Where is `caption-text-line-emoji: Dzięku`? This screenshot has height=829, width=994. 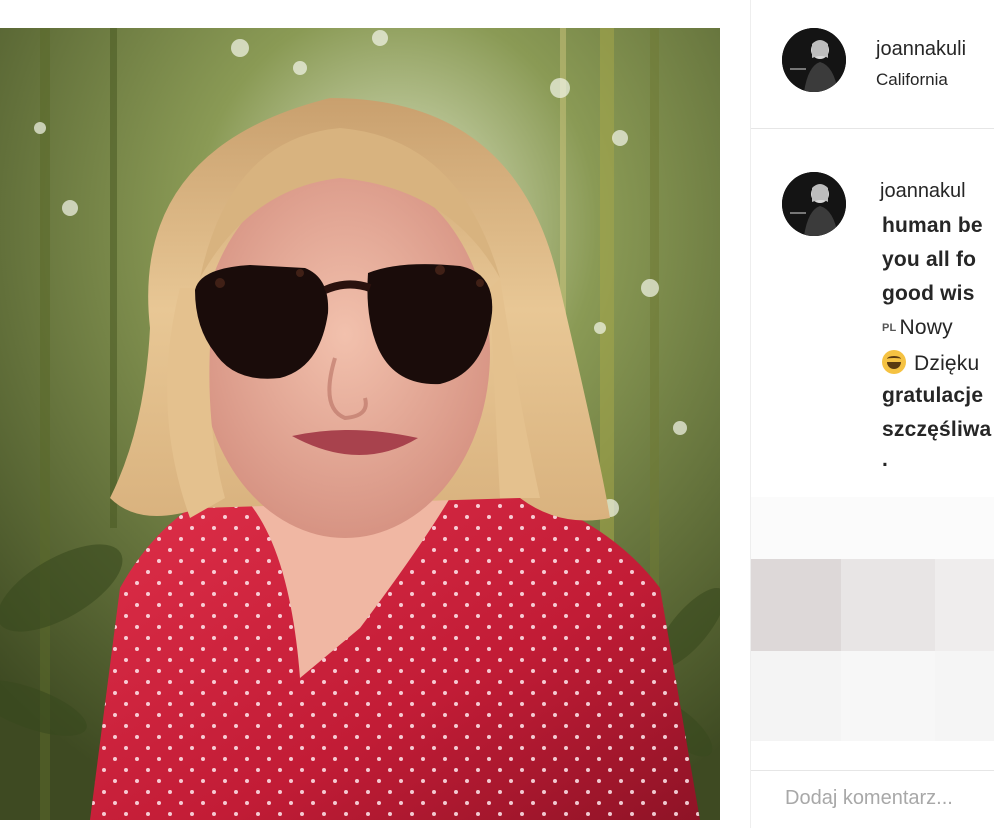
caption-text-line-emoji: Dzięku is located at coordinates (930, 363).